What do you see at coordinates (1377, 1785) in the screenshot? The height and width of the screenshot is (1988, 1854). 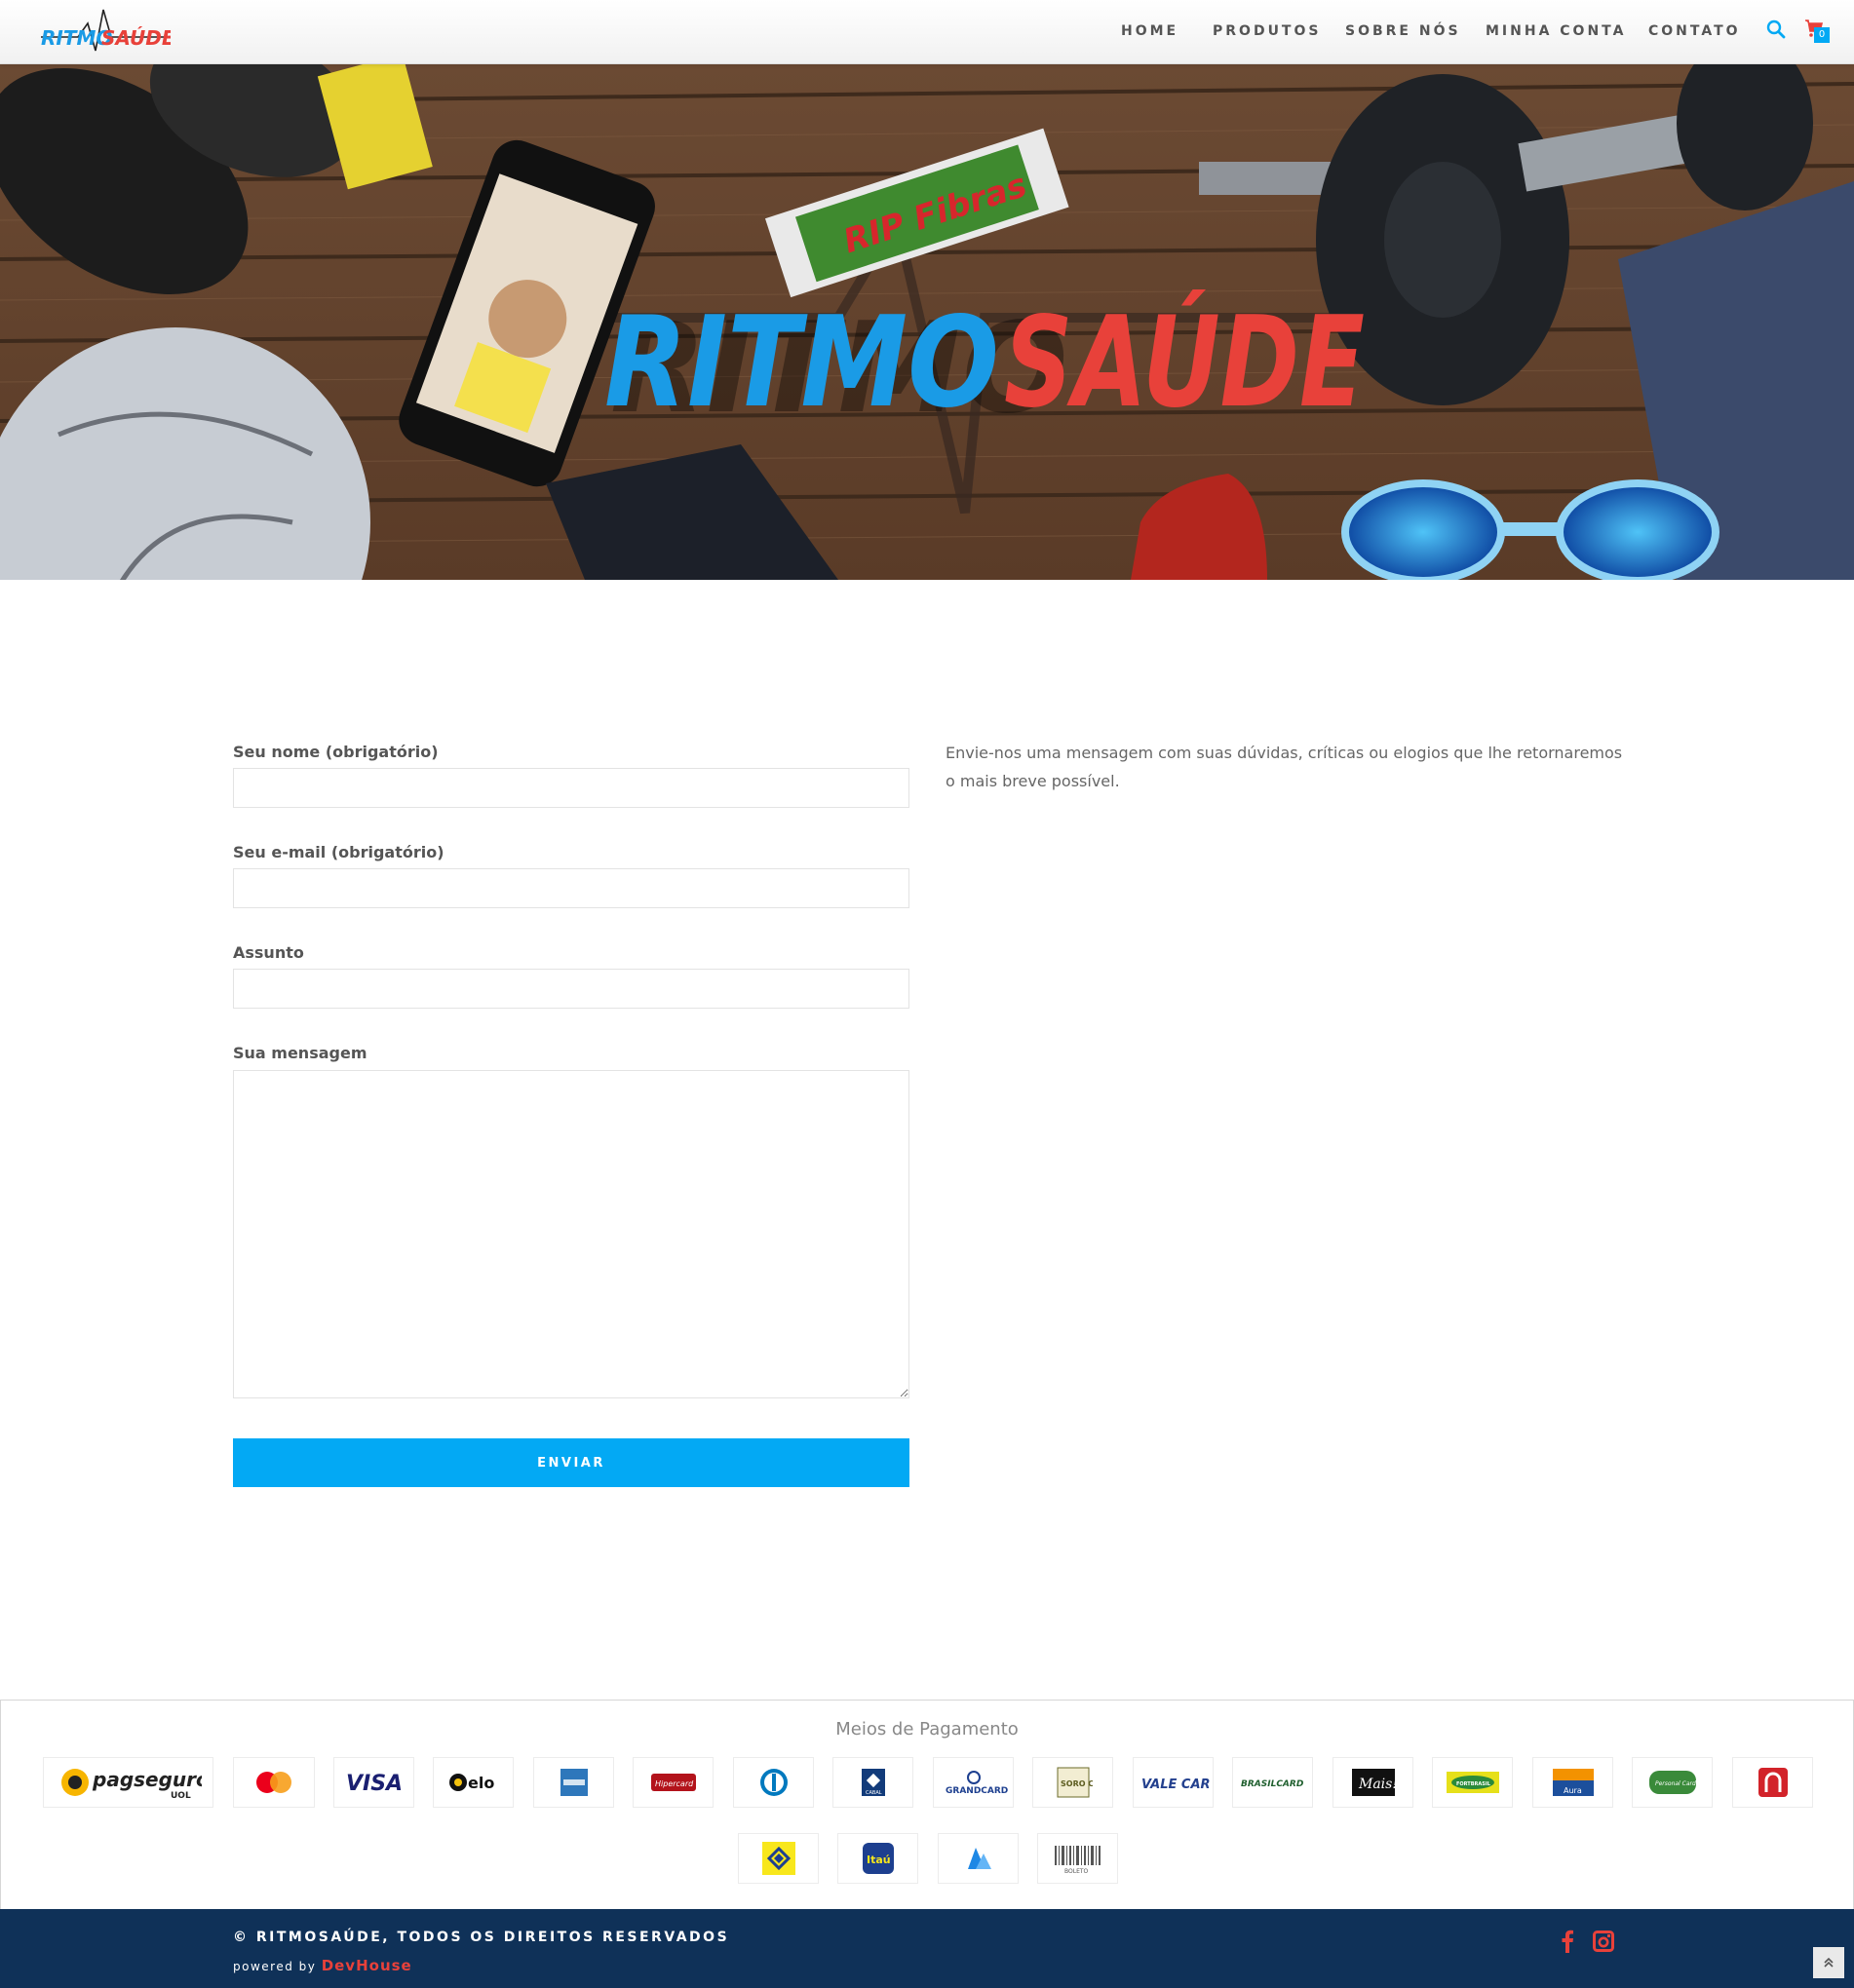 I see `pay-label-mais: Mais!` at bounding box center [1377, 1785].